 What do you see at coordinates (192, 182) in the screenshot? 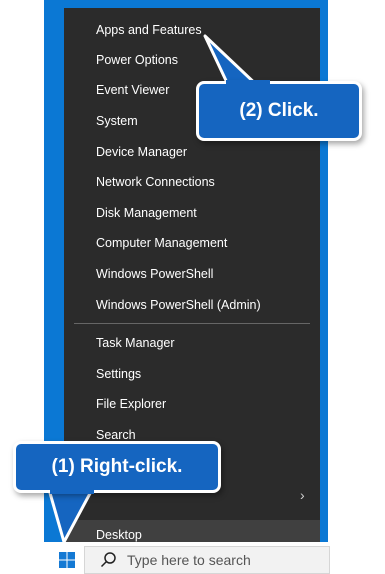
I see `menu-item-network-connections: Network Connections` at bounding box center [192, 182].